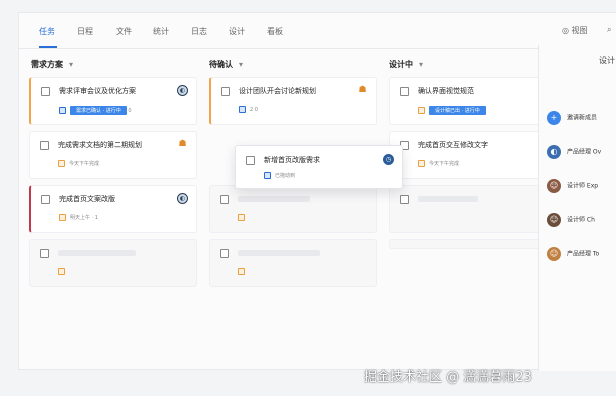 The image size is (616, 396). Describe the element at coordinates (609, 30) in the screenshot. I see `search-icon: ⌕` at that location.